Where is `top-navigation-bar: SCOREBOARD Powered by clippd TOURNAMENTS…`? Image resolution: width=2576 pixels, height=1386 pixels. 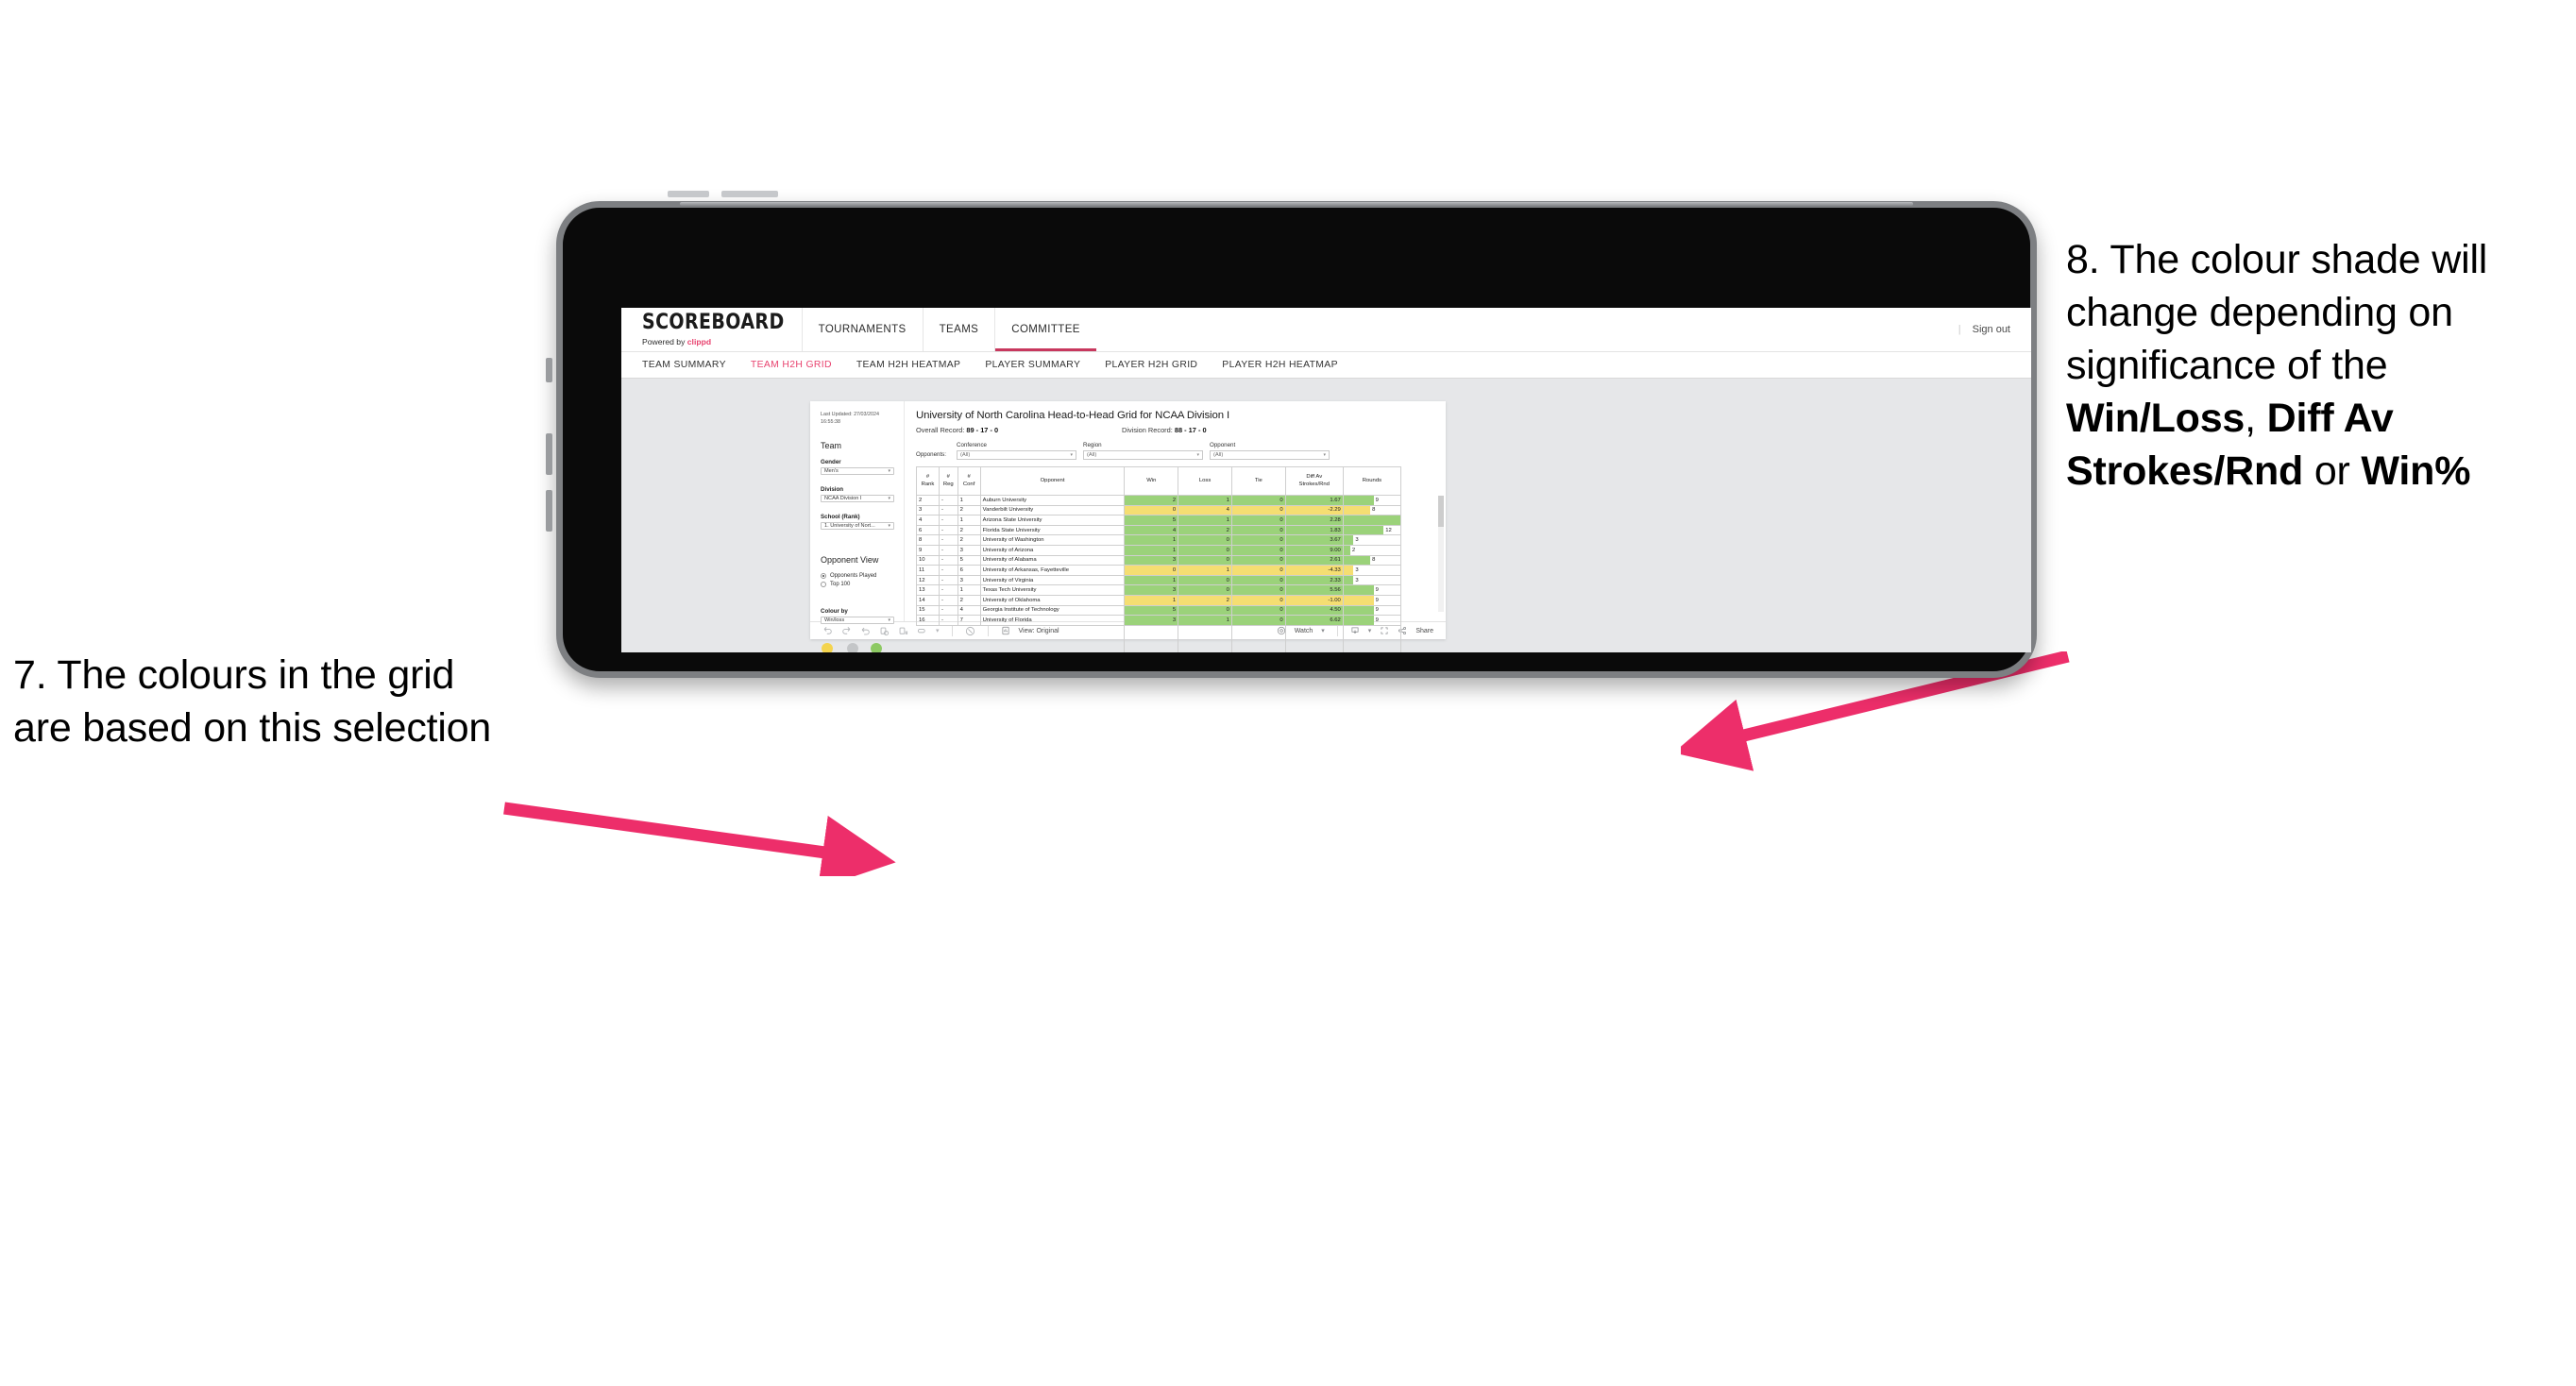
top-navigation-bar: SCOREBOARD Powered by clippd TOURNAMENTS… is located at coordinates (1326, 330).